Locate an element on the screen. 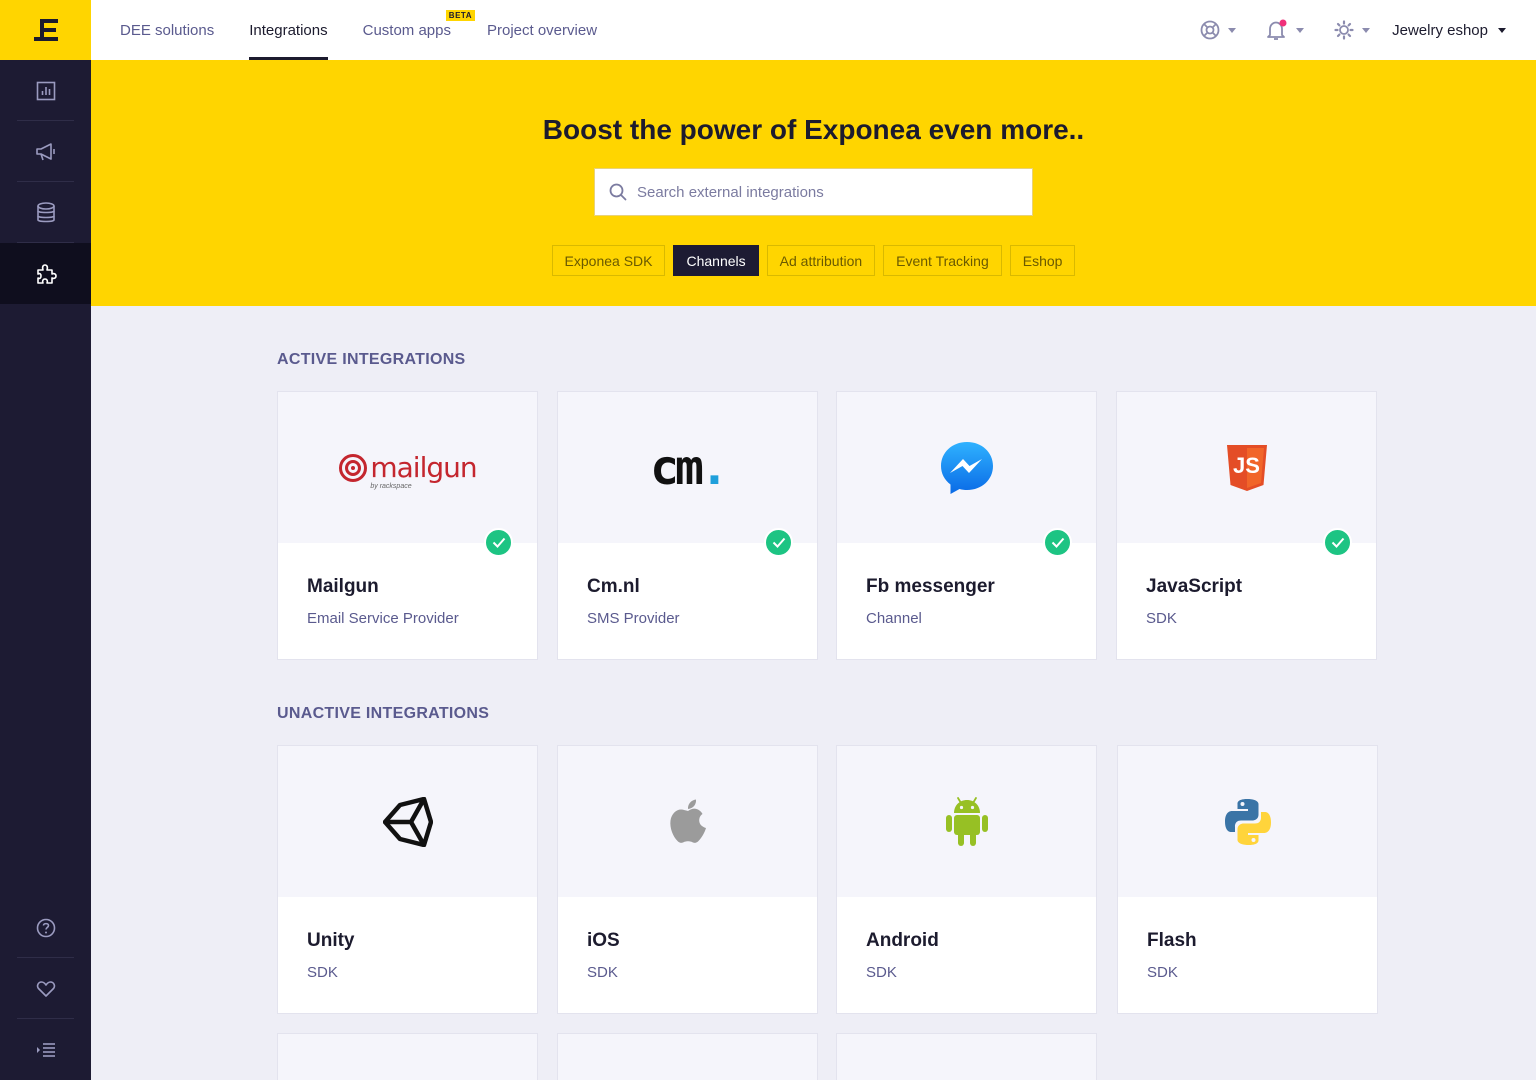  settings-menu is located at coordinates (1352, 30).